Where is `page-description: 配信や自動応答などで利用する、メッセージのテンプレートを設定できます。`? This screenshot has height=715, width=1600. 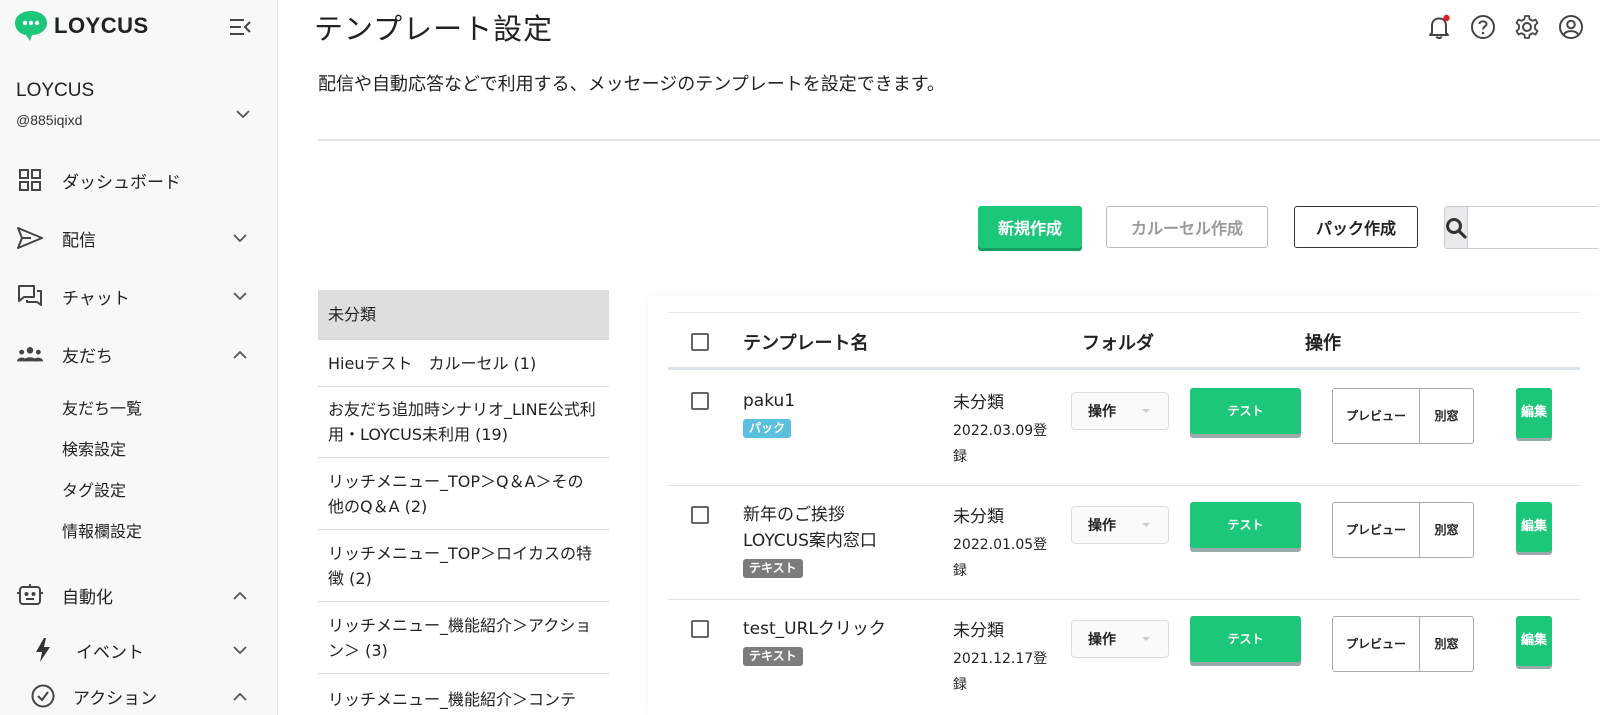 page-description: 配信や自動応答などで利用する、メッセージのテンプレートを設定できます。 is located at coordinates (631, 84).